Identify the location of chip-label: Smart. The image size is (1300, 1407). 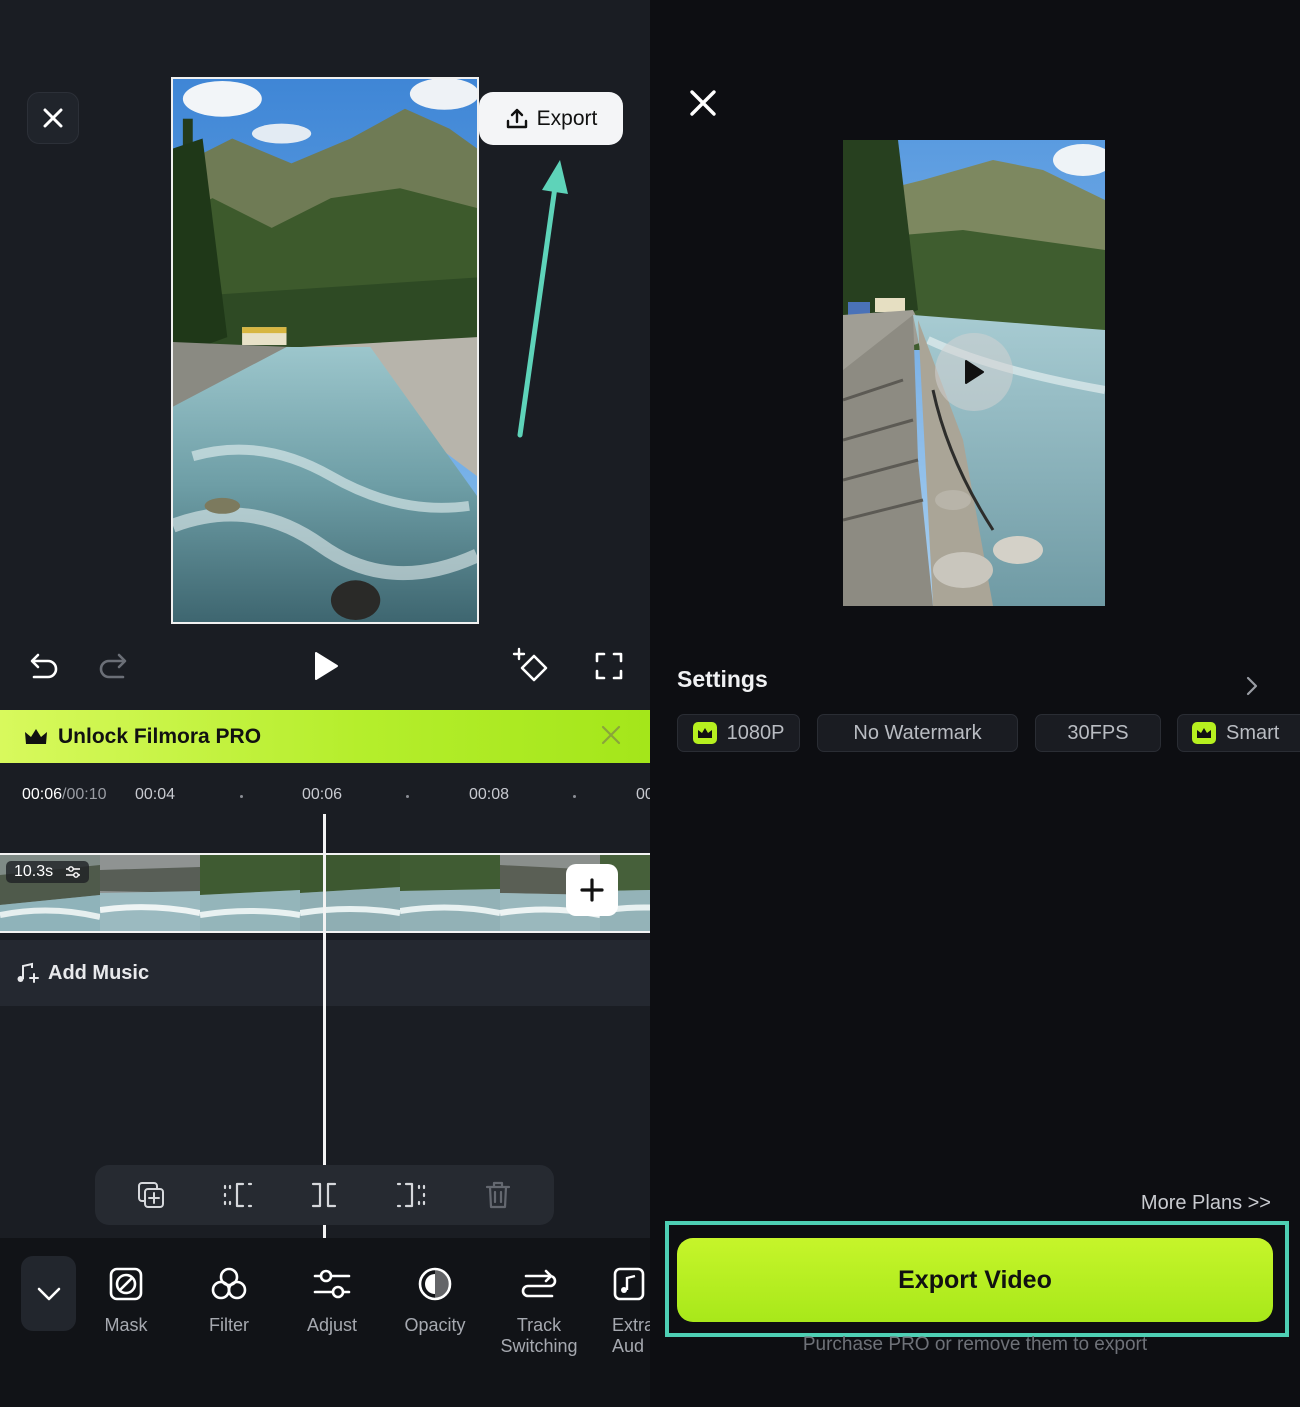
(1253, 732).